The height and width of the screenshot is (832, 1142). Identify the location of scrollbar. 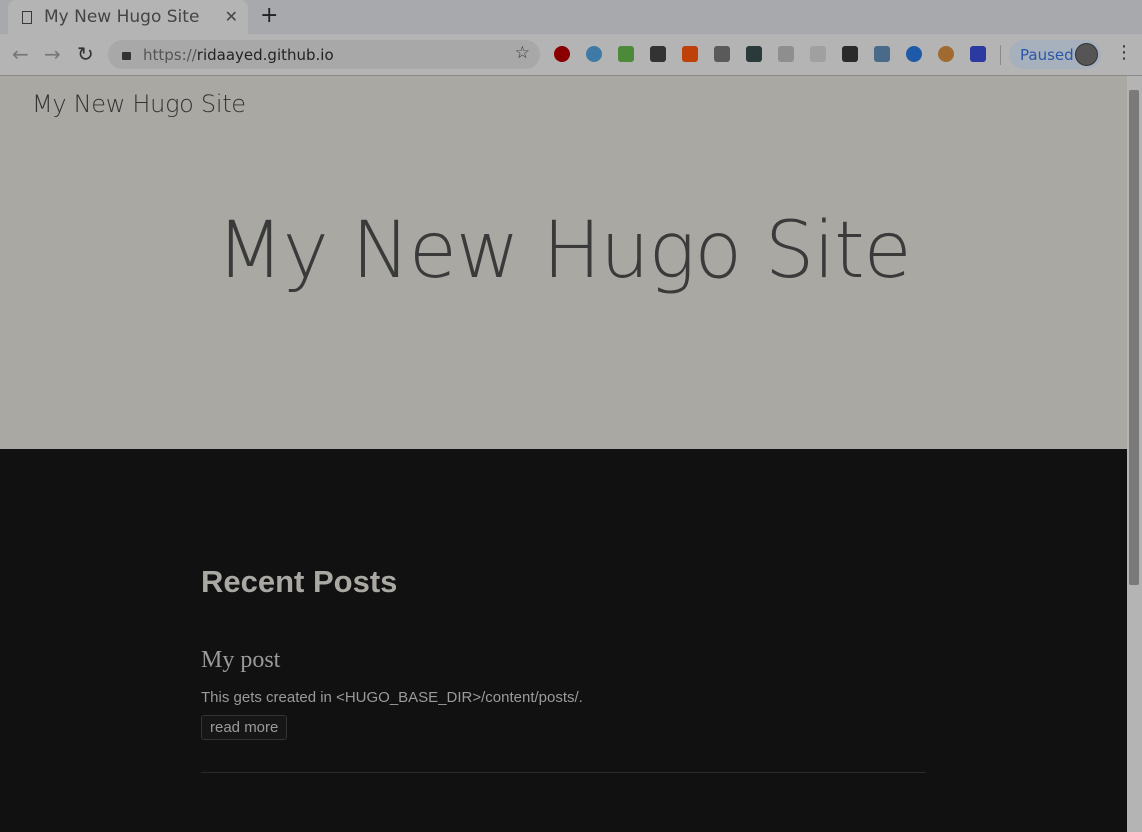
(1134, 454).